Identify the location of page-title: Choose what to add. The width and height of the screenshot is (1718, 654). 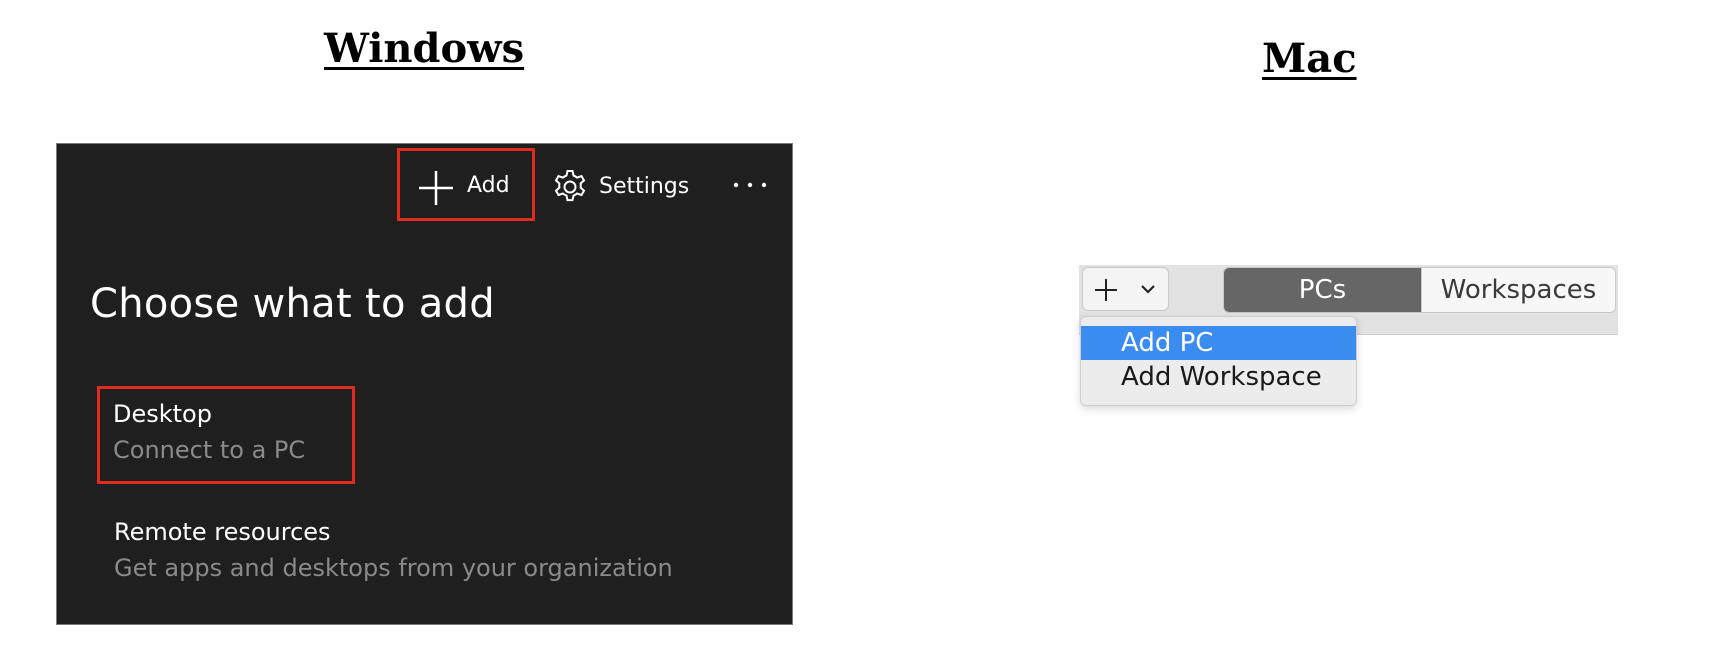
(292, 304).